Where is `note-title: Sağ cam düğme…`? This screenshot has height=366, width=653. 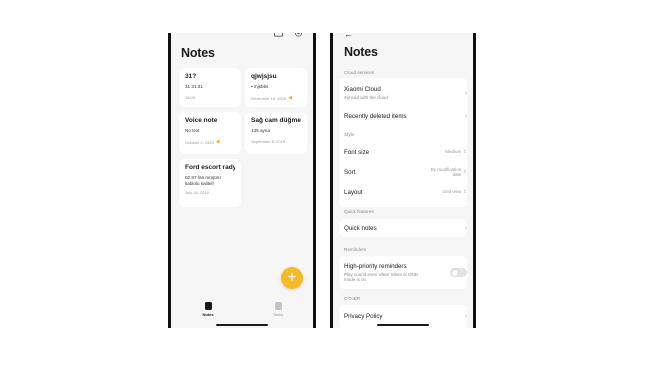 note-title: Sağ cam düğme… is located at coordinates (276, 120).